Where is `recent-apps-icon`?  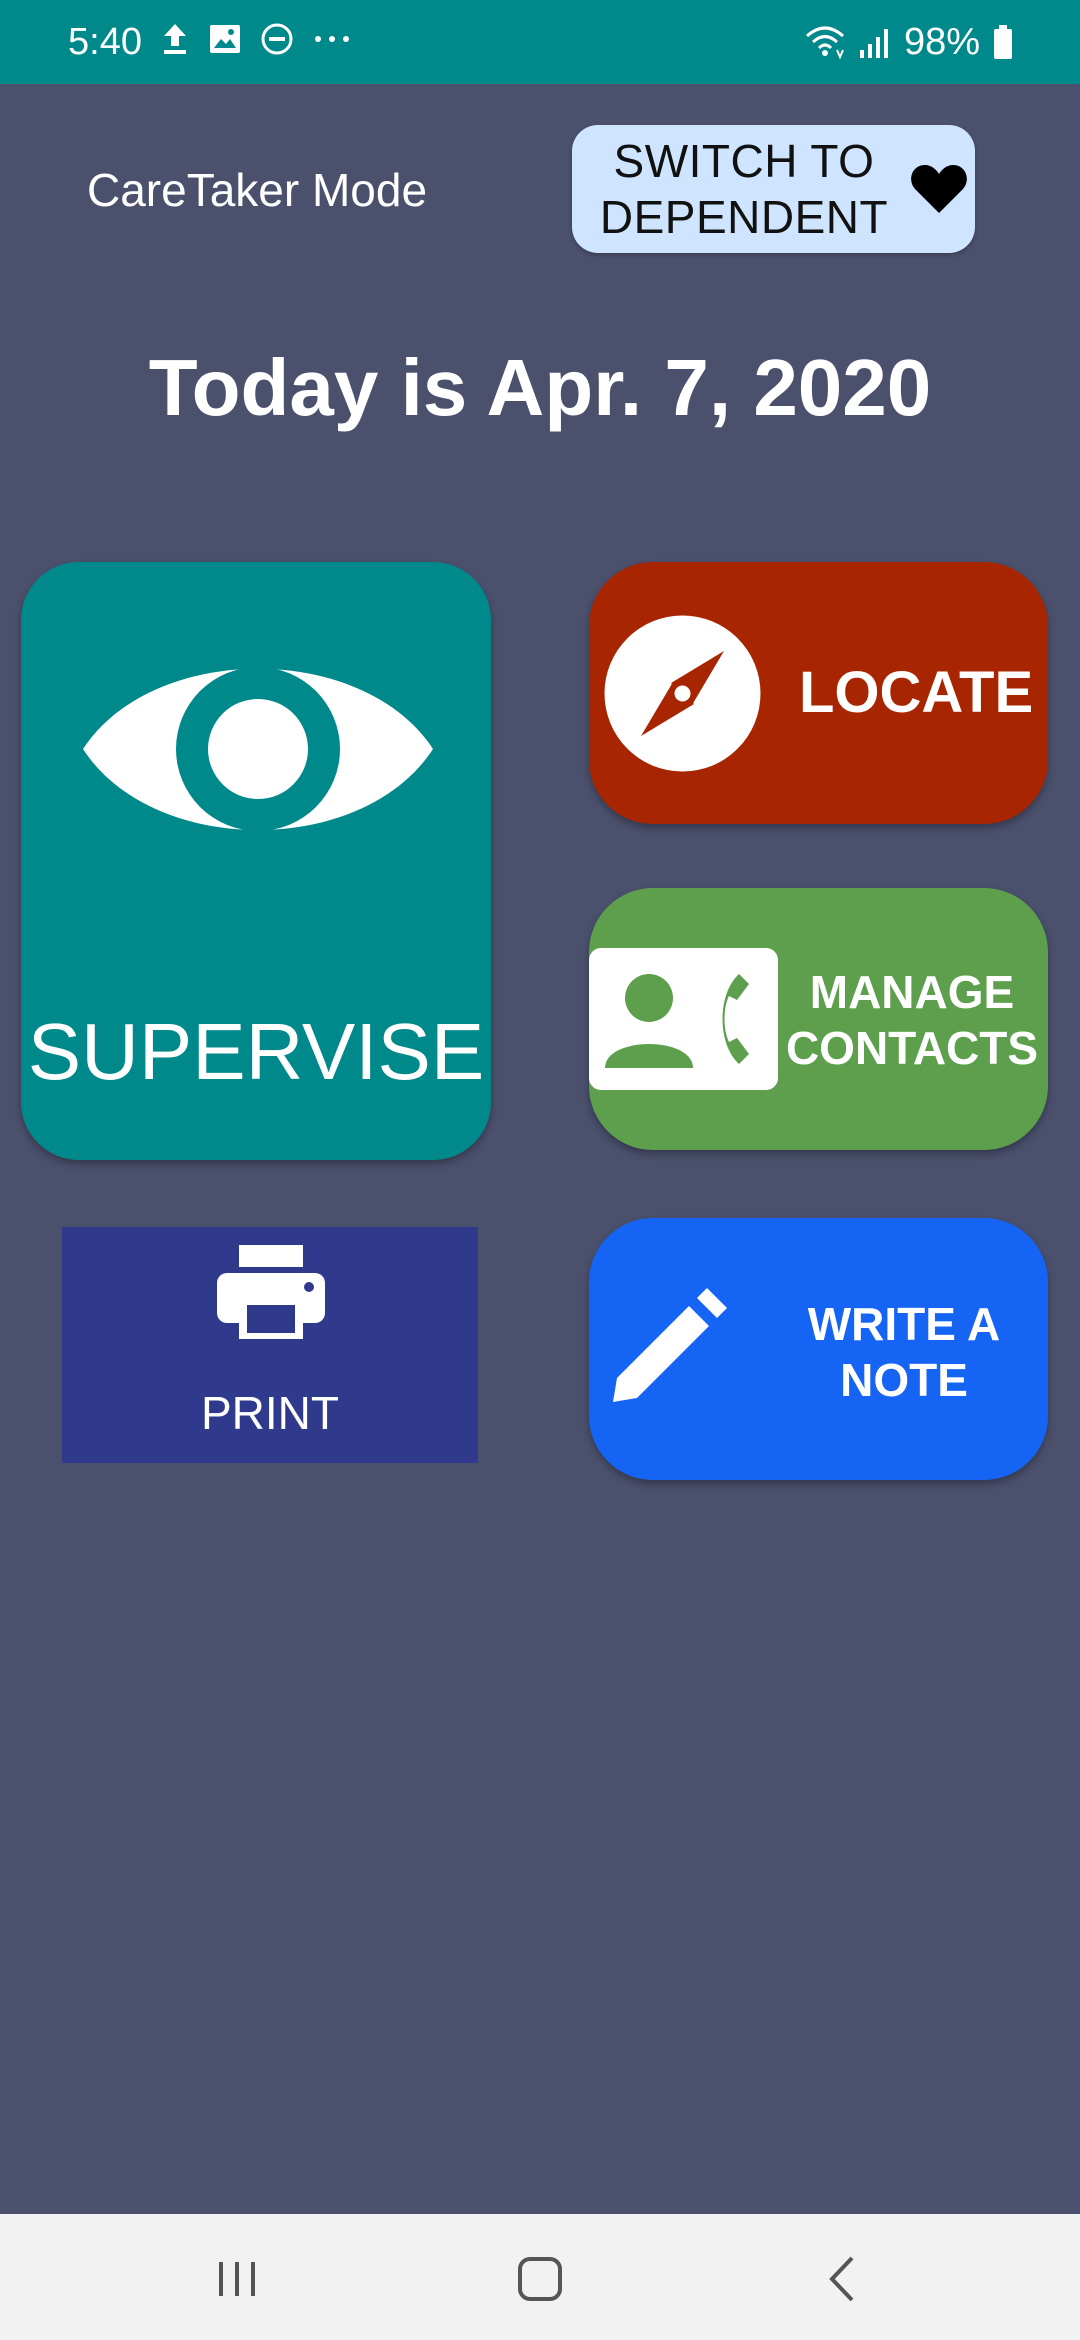
recent-apps-icon is located at coordinates (237, 2279).